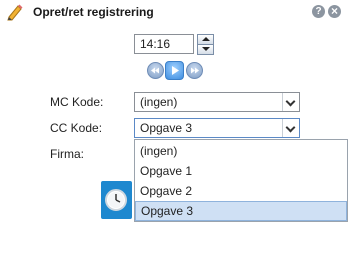  I want to click on mc-kode-label: MC Kode:, so click(77, 102).